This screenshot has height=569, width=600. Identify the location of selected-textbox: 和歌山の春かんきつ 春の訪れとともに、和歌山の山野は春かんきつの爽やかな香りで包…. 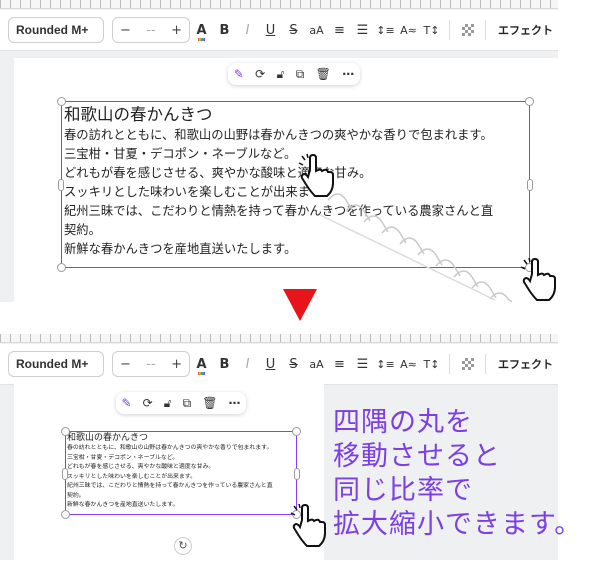
(181, 473).